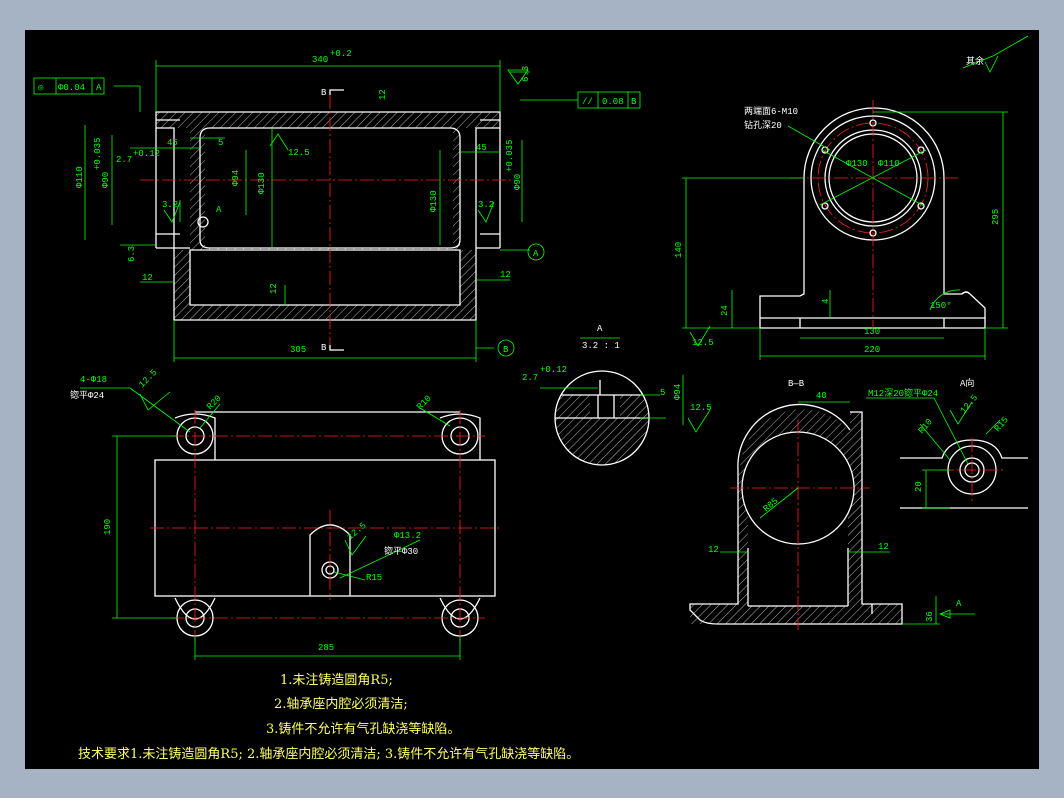  What do you see at coordinates (236, 178) in the screenshot?
I see `dim-phi94: Φ94` at bounding box center [236, 178].